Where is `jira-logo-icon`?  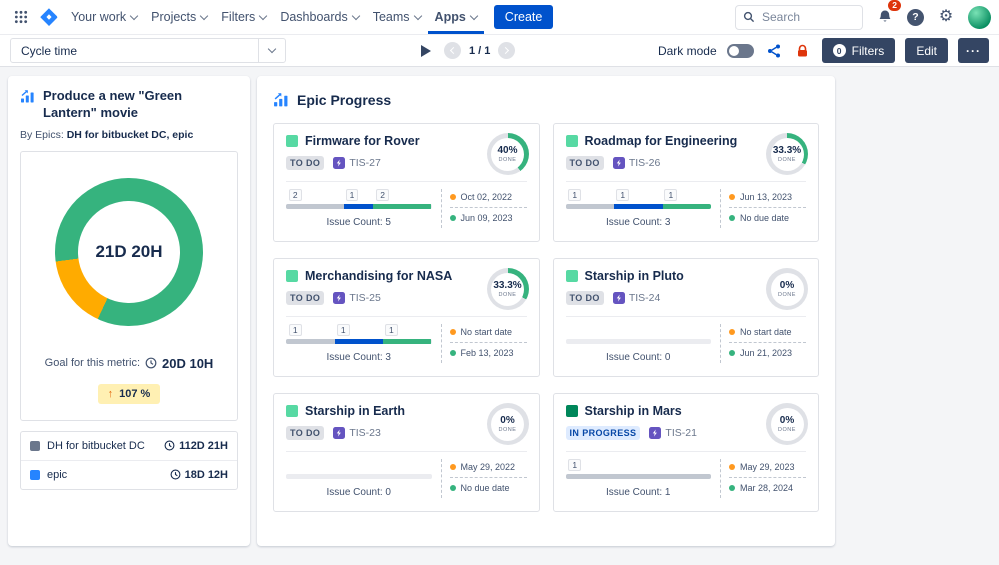
jira-logo-icon is located at coordinates (49, 17).